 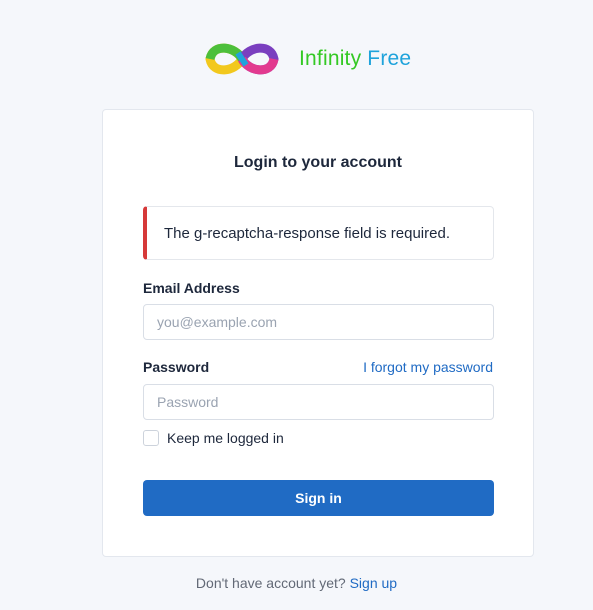 What do you see at coordinates (318, 402) in the screenshot?
I see `password-field` at bounding box center [318, 402].